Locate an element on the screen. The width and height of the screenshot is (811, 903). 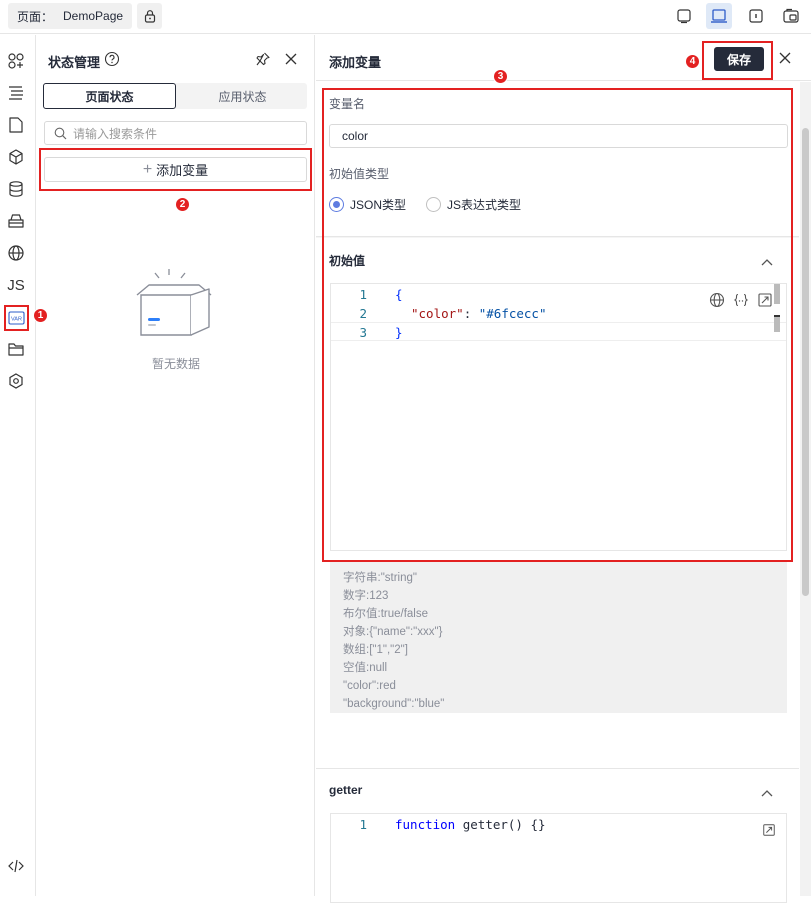
empty-illustration is located at coordinates (174, 304).